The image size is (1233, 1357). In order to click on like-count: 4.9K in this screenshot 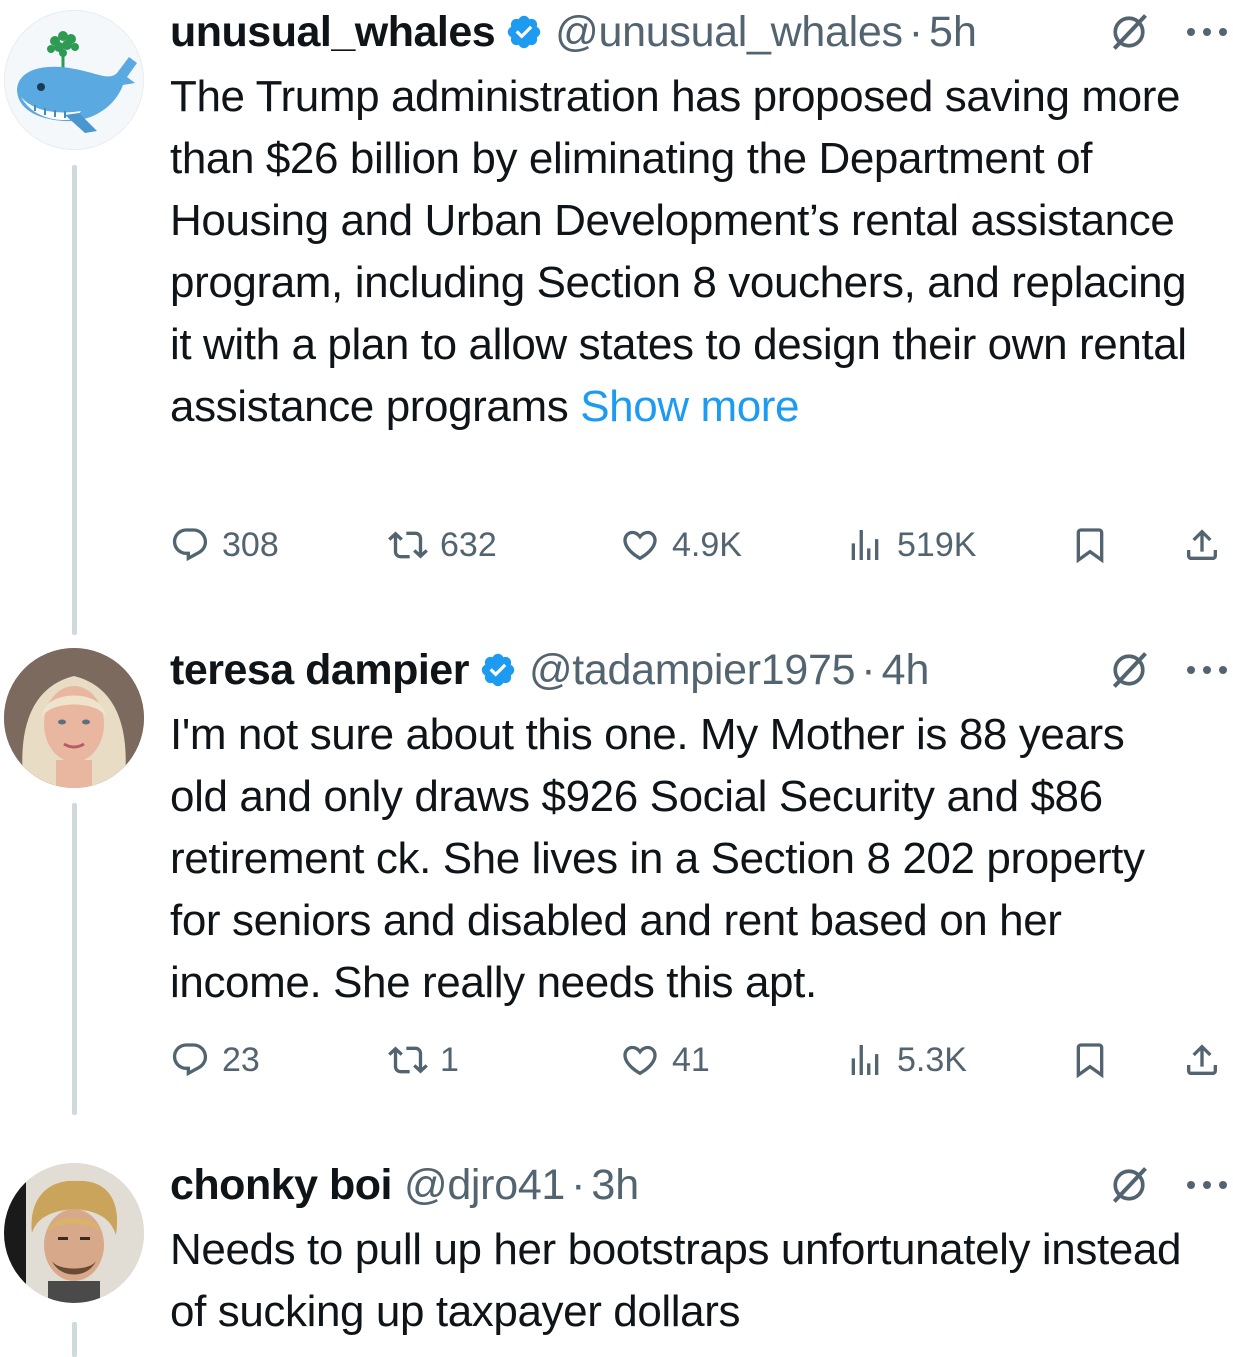, I will do `click(707, 544)`.